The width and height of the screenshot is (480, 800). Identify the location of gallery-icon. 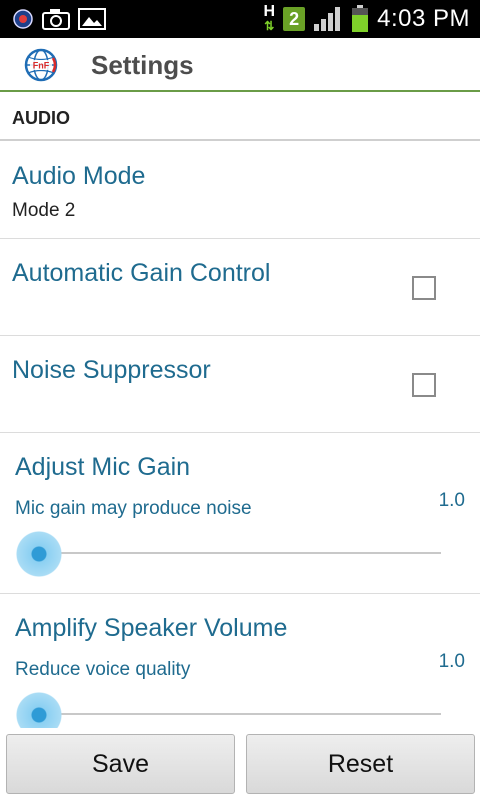
(92, 19).